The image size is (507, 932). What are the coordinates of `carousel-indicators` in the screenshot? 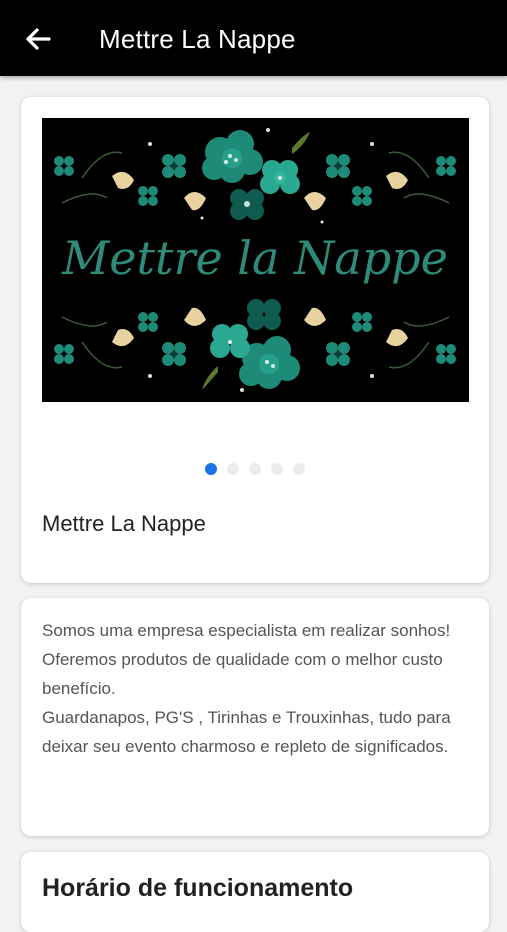 It's located at (255, 469).